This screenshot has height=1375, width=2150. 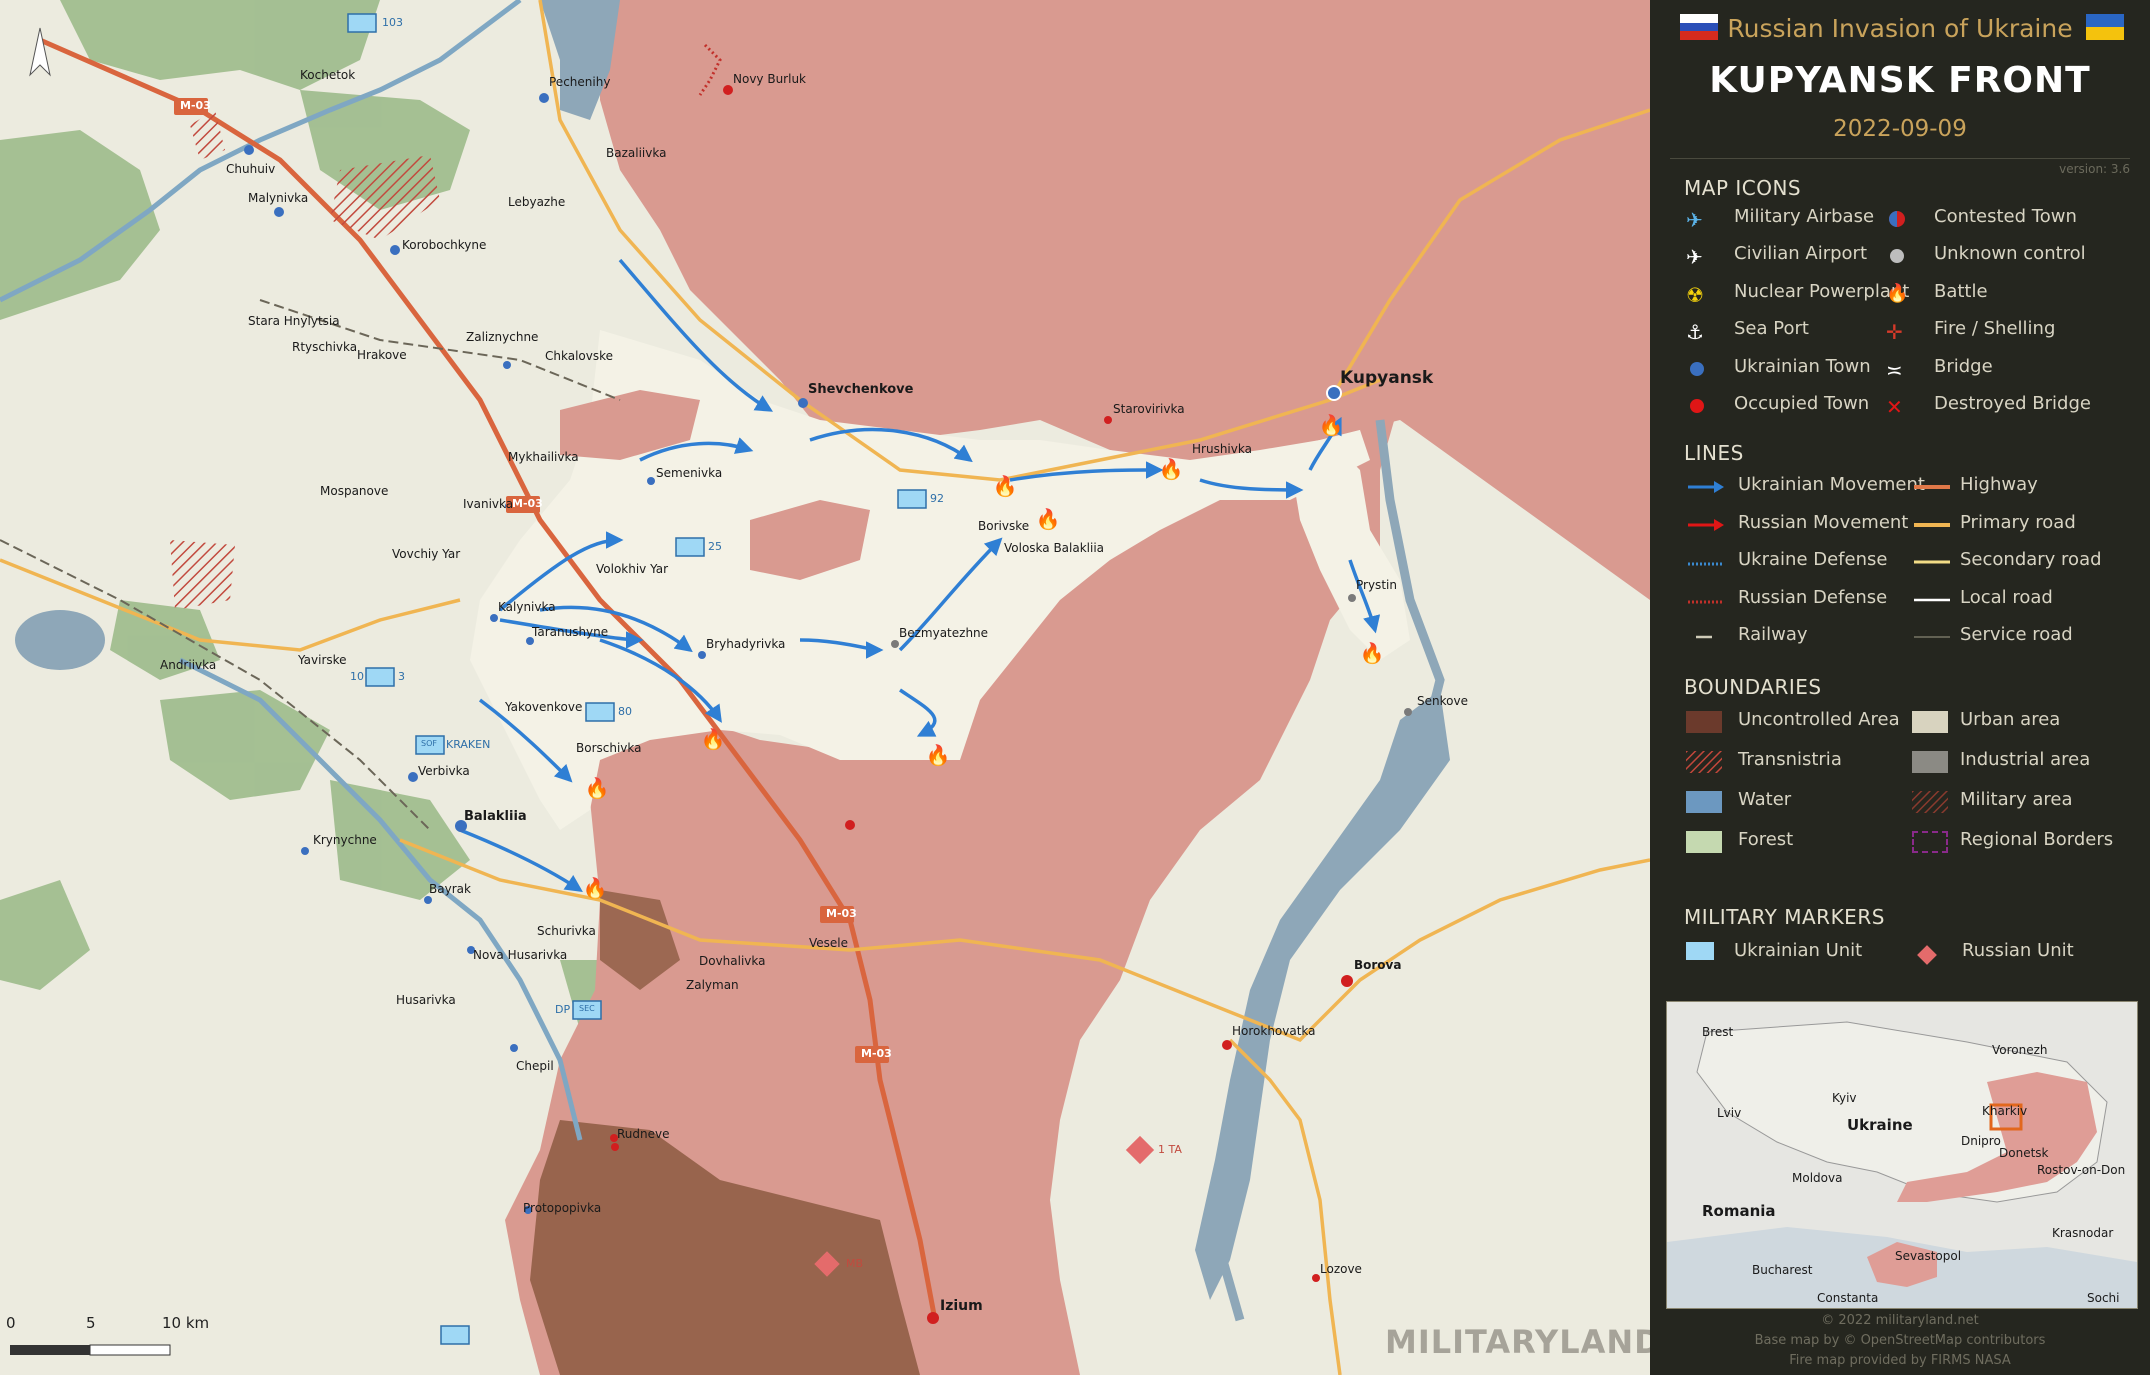 What do you see at coordinates (860, 389) in the screenshot?
I see `town-label-shevchenkove: Shevchenkove` at bounding box center [860, 389].